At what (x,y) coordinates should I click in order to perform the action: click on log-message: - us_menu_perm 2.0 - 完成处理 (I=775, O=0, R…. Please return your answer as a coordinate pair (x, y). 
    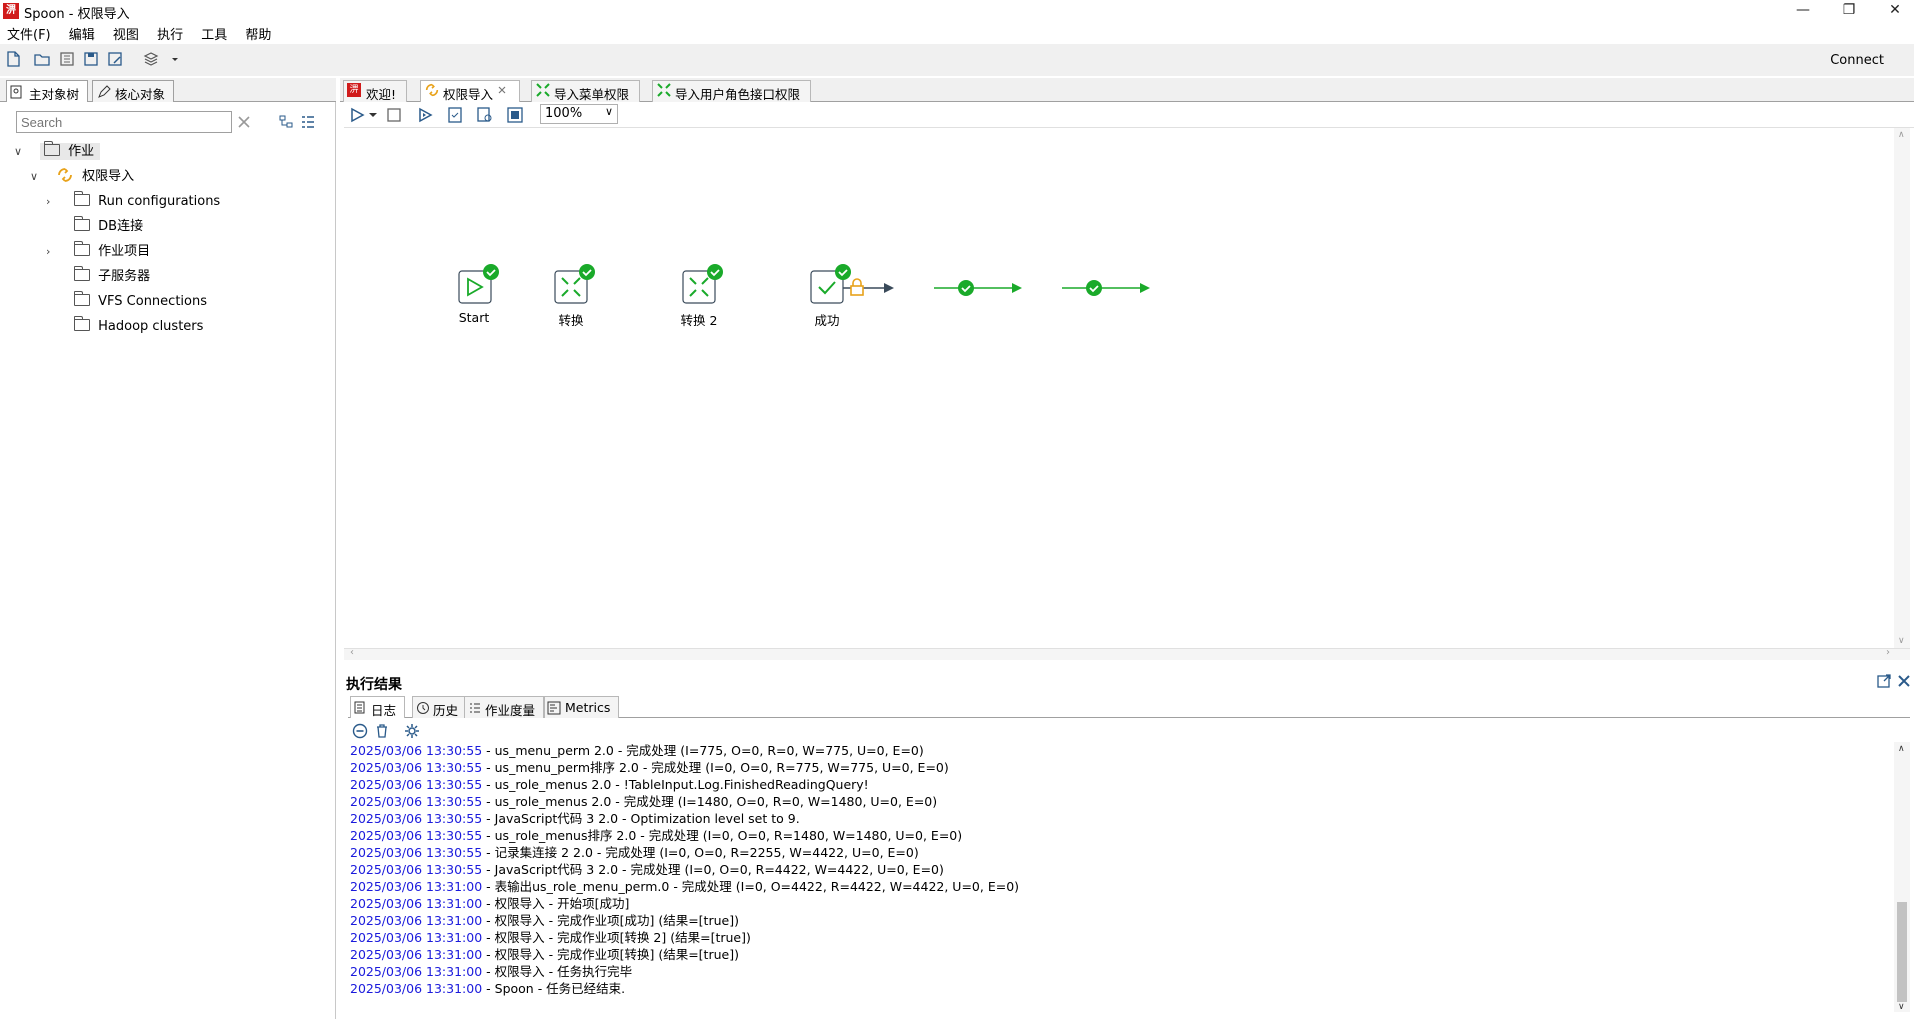
    Looking at the image, I should click on (703, 750).